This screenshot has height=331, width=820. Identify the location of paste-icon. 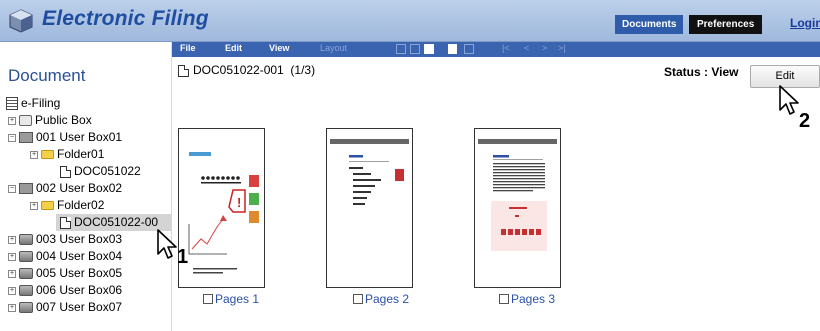
(469, 49).